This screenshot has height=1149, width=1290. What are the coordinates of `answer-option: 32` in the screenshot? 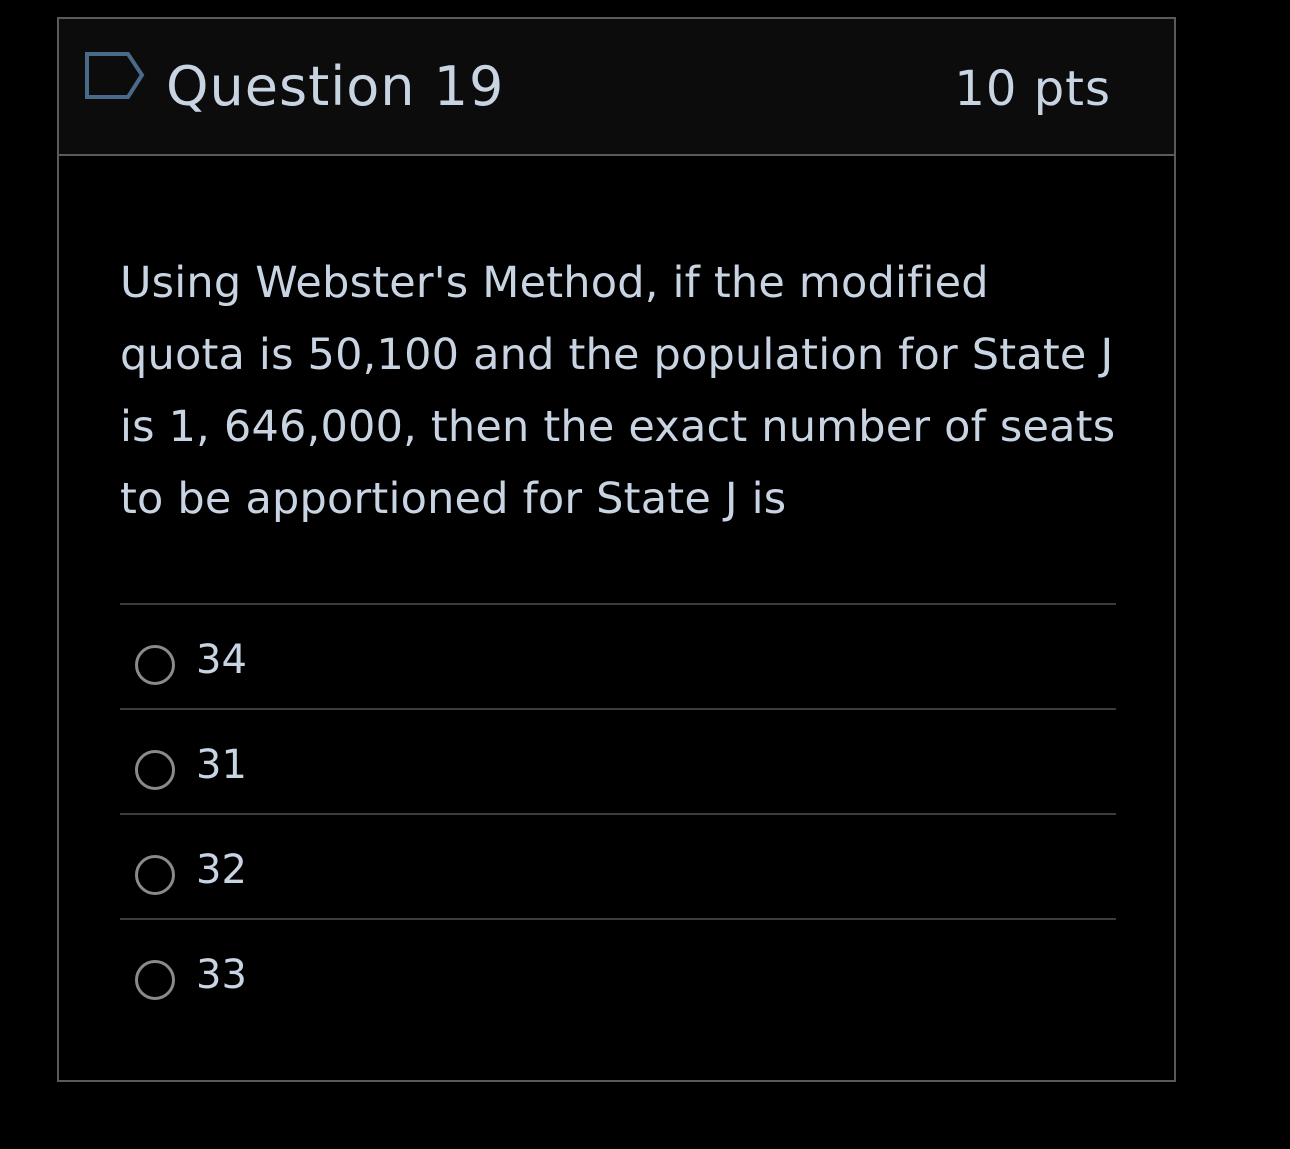 It's located at (618, 865).